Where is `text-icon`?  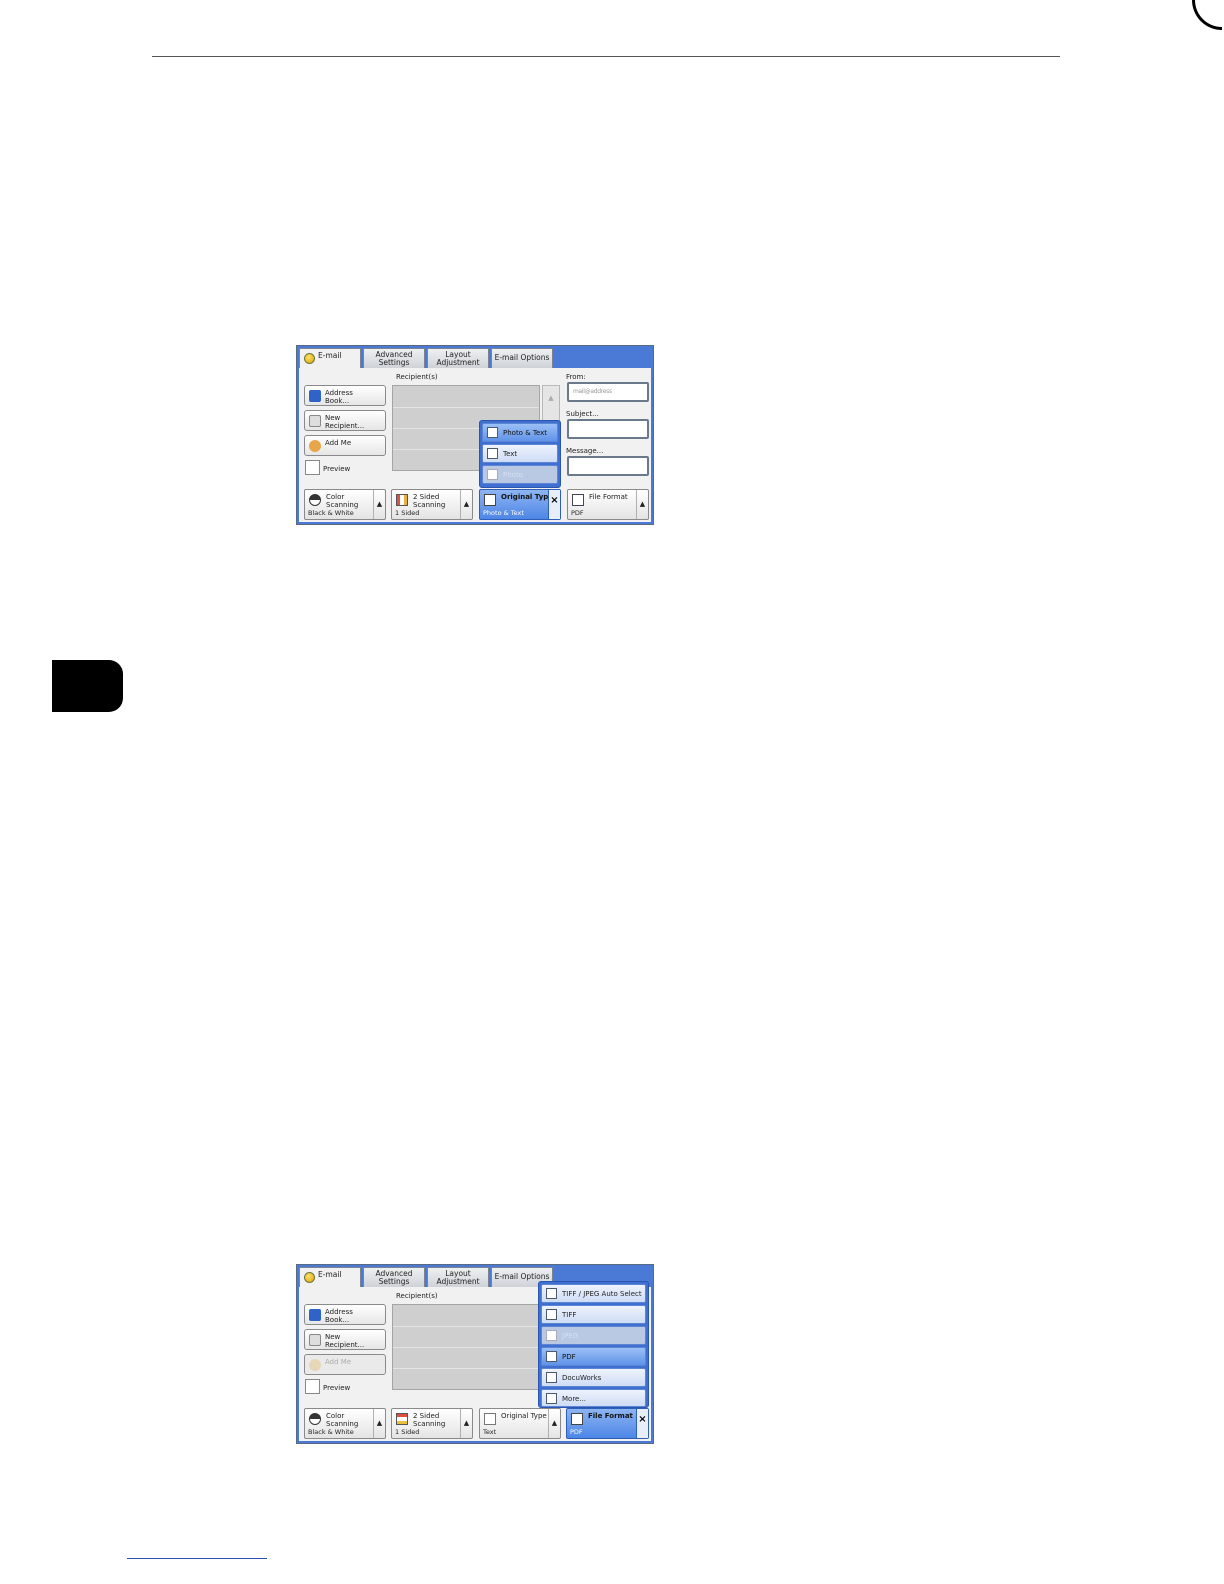
text-icon is located at coordinates (492, 453).